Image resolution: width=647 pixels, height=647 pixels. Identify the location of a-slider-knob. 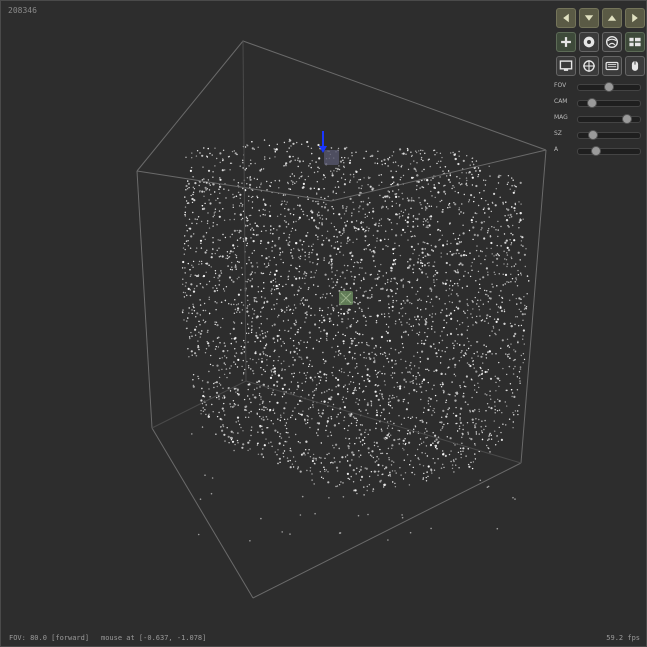
(596, 151).